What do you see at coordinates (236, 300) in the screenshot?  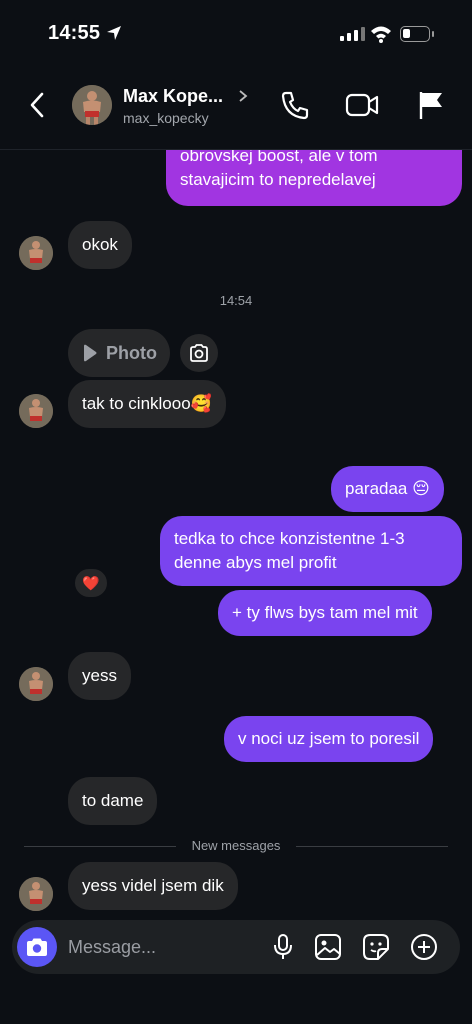 I see `timestamp: 14:54` at bounding box center [236, 300].